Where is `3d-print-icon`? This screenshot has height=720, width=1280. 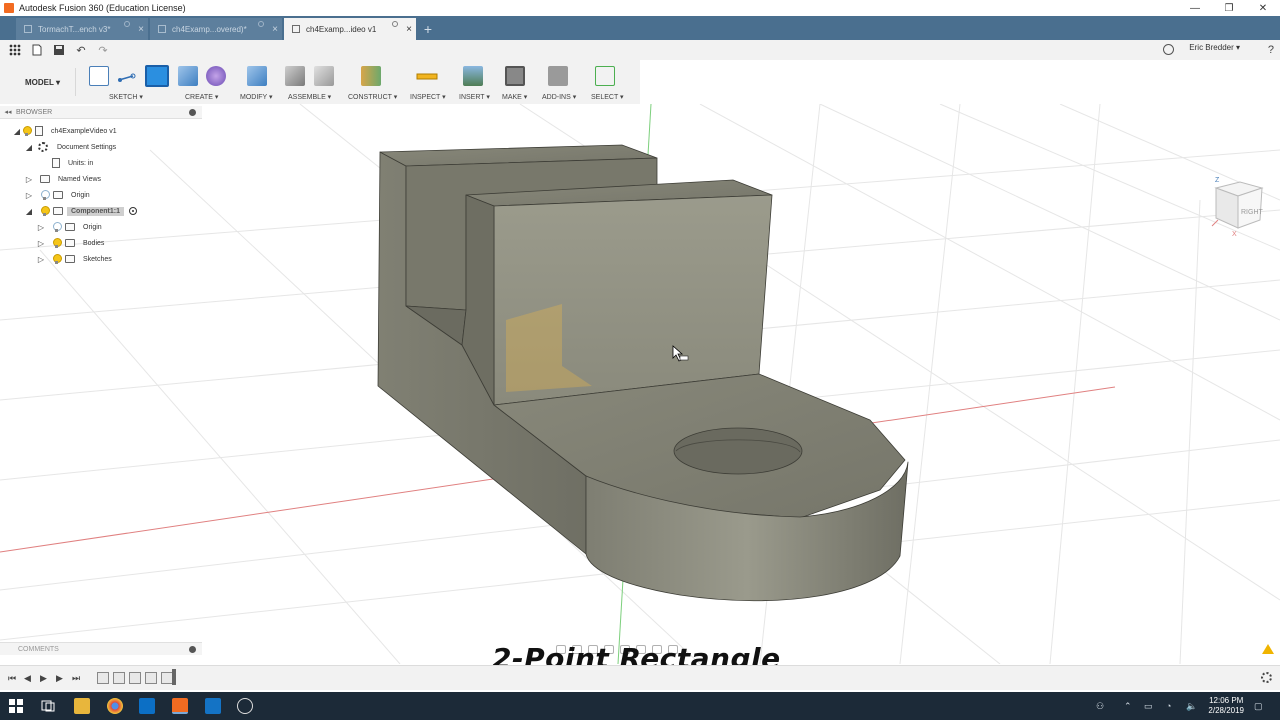 3d-print-icon is located at coordinates (515, 76).